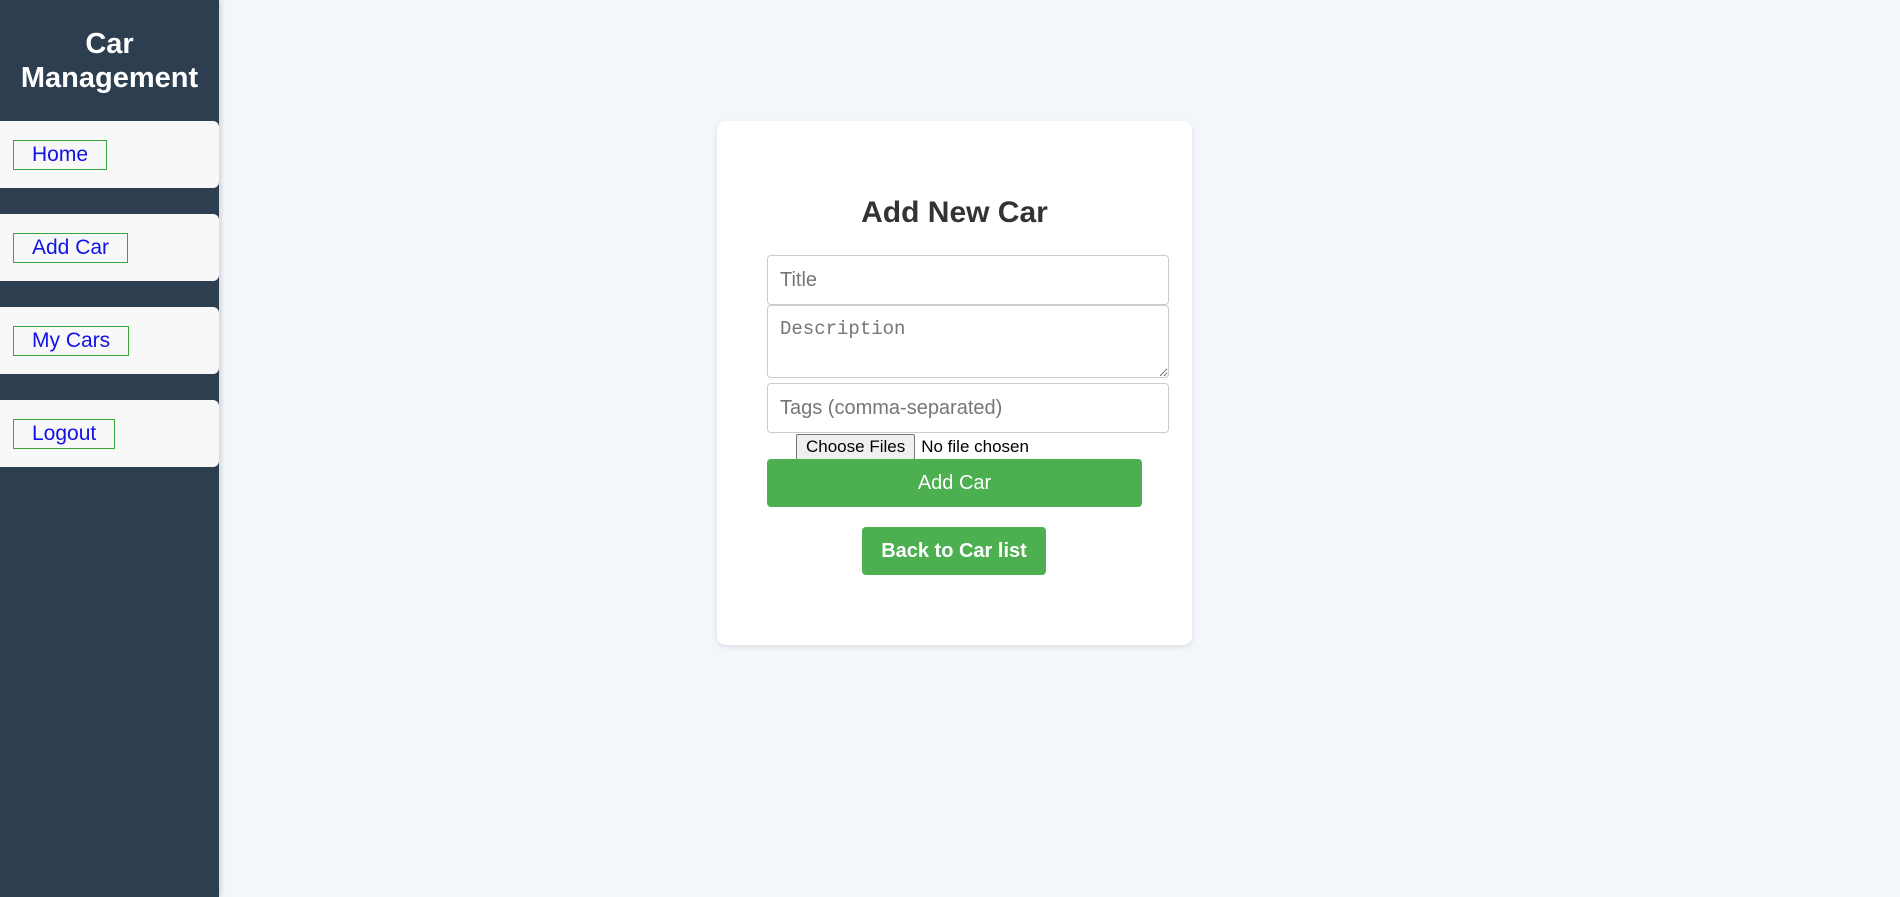 This screenshot has height=897, width=1900. What do you see at coordinates (954, 212) in the screenshot?
I see `page-title: Add New Car` at bounding box center [954, 212].